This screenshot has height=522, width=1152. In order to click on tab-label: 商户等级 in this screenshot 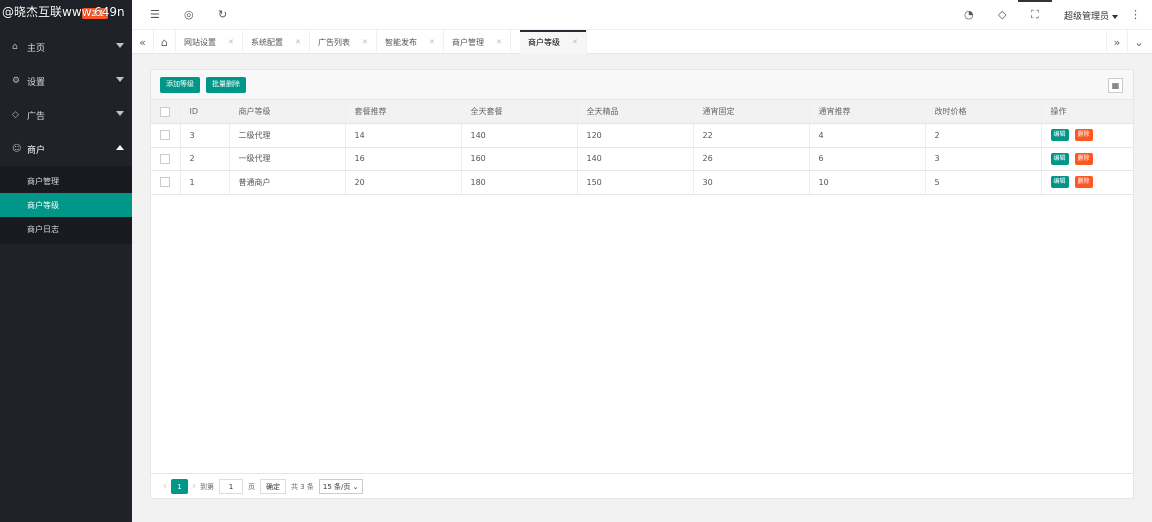, I will do `click(544, 42)`.